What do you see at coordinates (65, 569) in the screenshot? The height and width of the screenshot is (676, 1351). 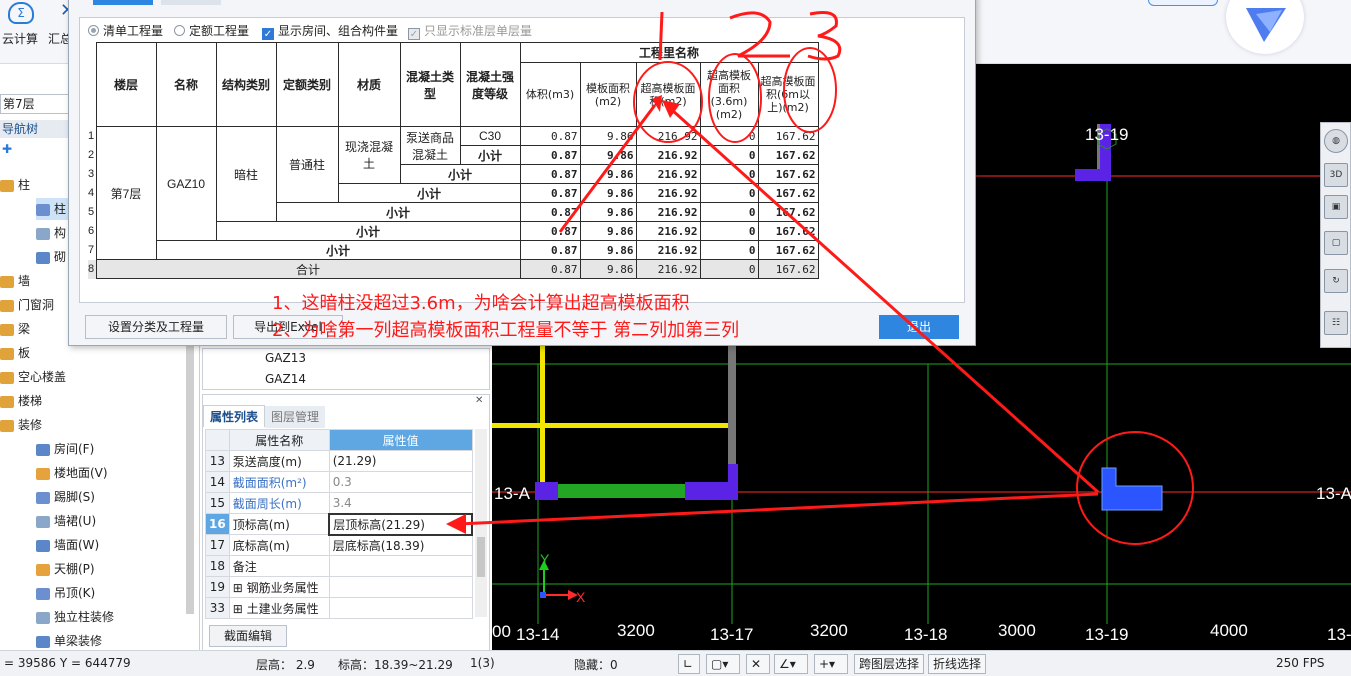 I see `nav-tree-item: 天棚(P)` at bounding box center [65, 569].